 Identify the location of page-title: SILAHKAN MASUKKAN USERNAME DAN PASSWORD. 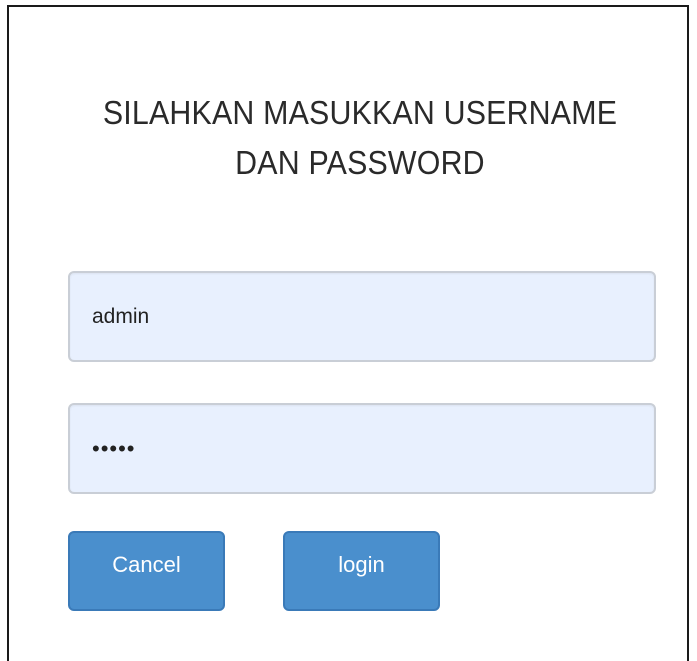
(360, 138).